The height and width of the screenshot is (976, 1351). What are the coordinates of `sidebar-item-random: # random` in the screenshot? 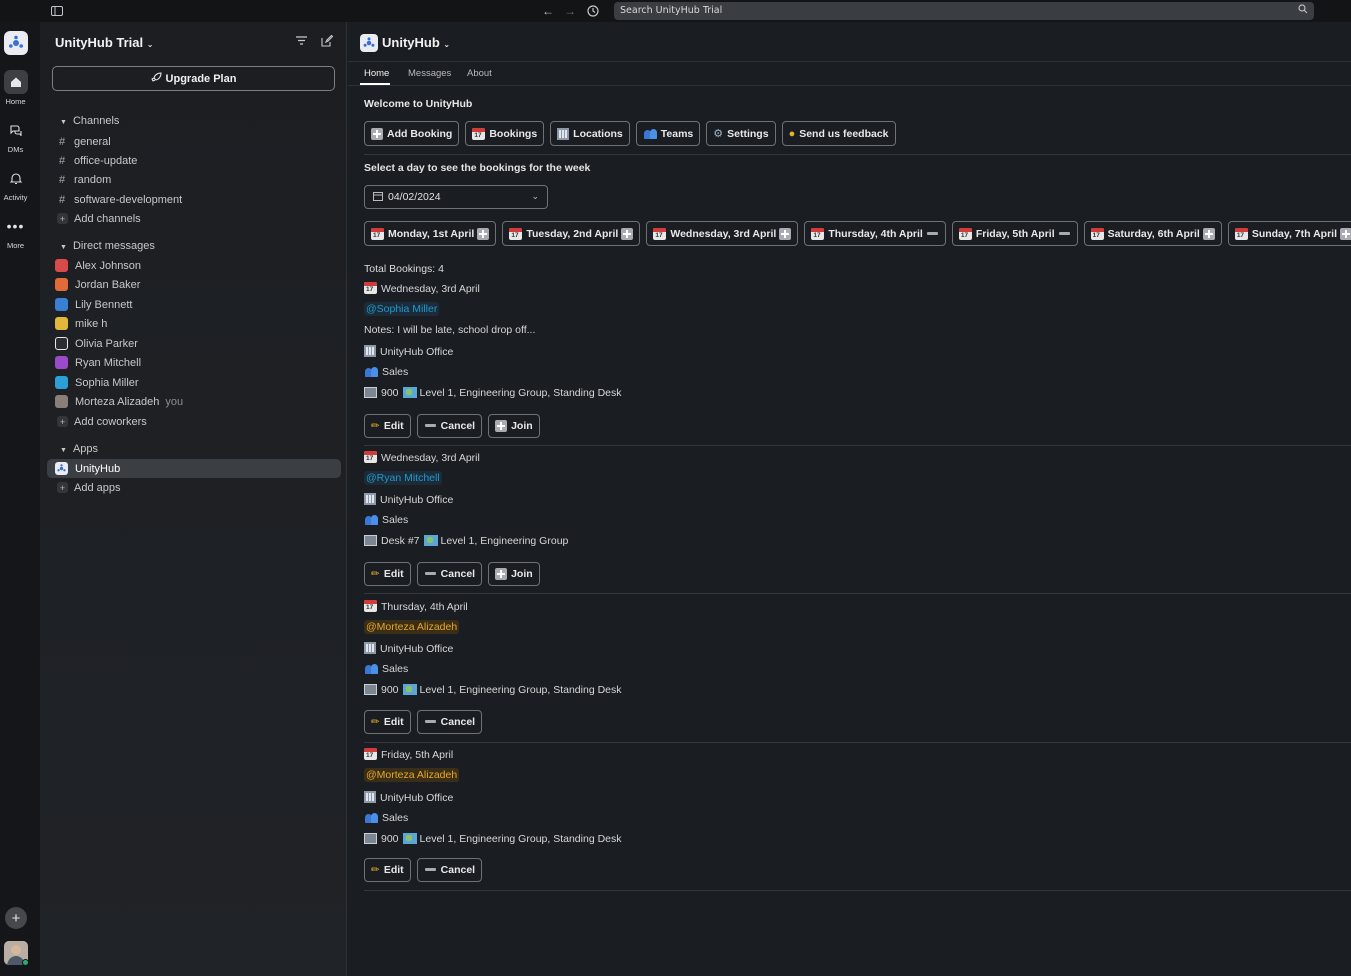 It's located at (194, 179).